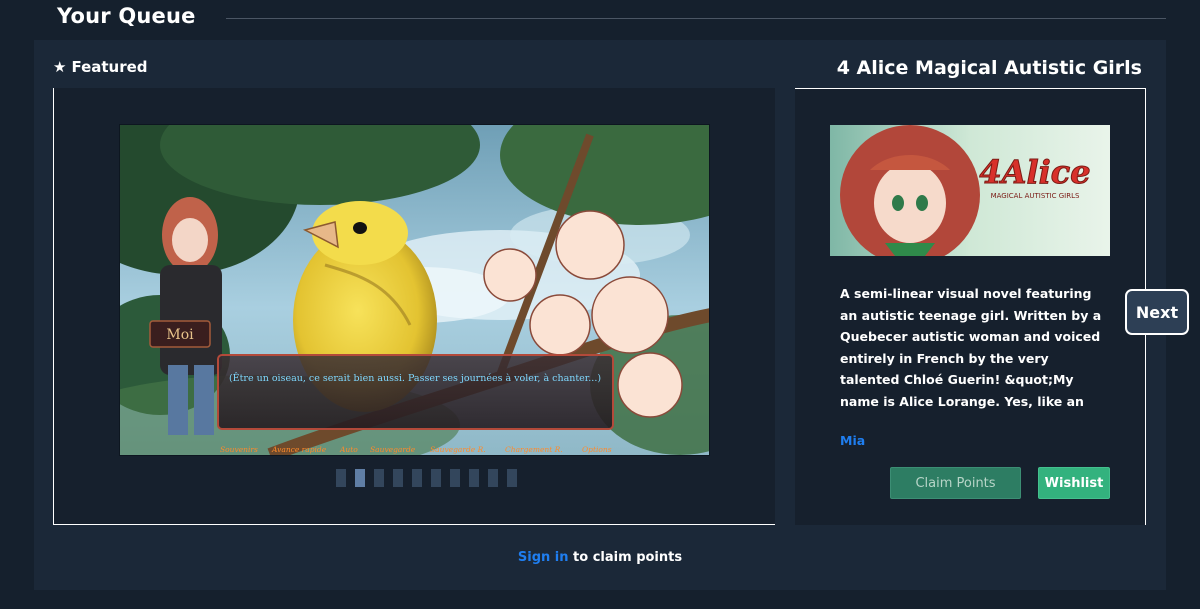  What do you see at coordinates (180, 335) in the screenshot?
I see `speaker-name: Moi` at bounding box center [180, 335].